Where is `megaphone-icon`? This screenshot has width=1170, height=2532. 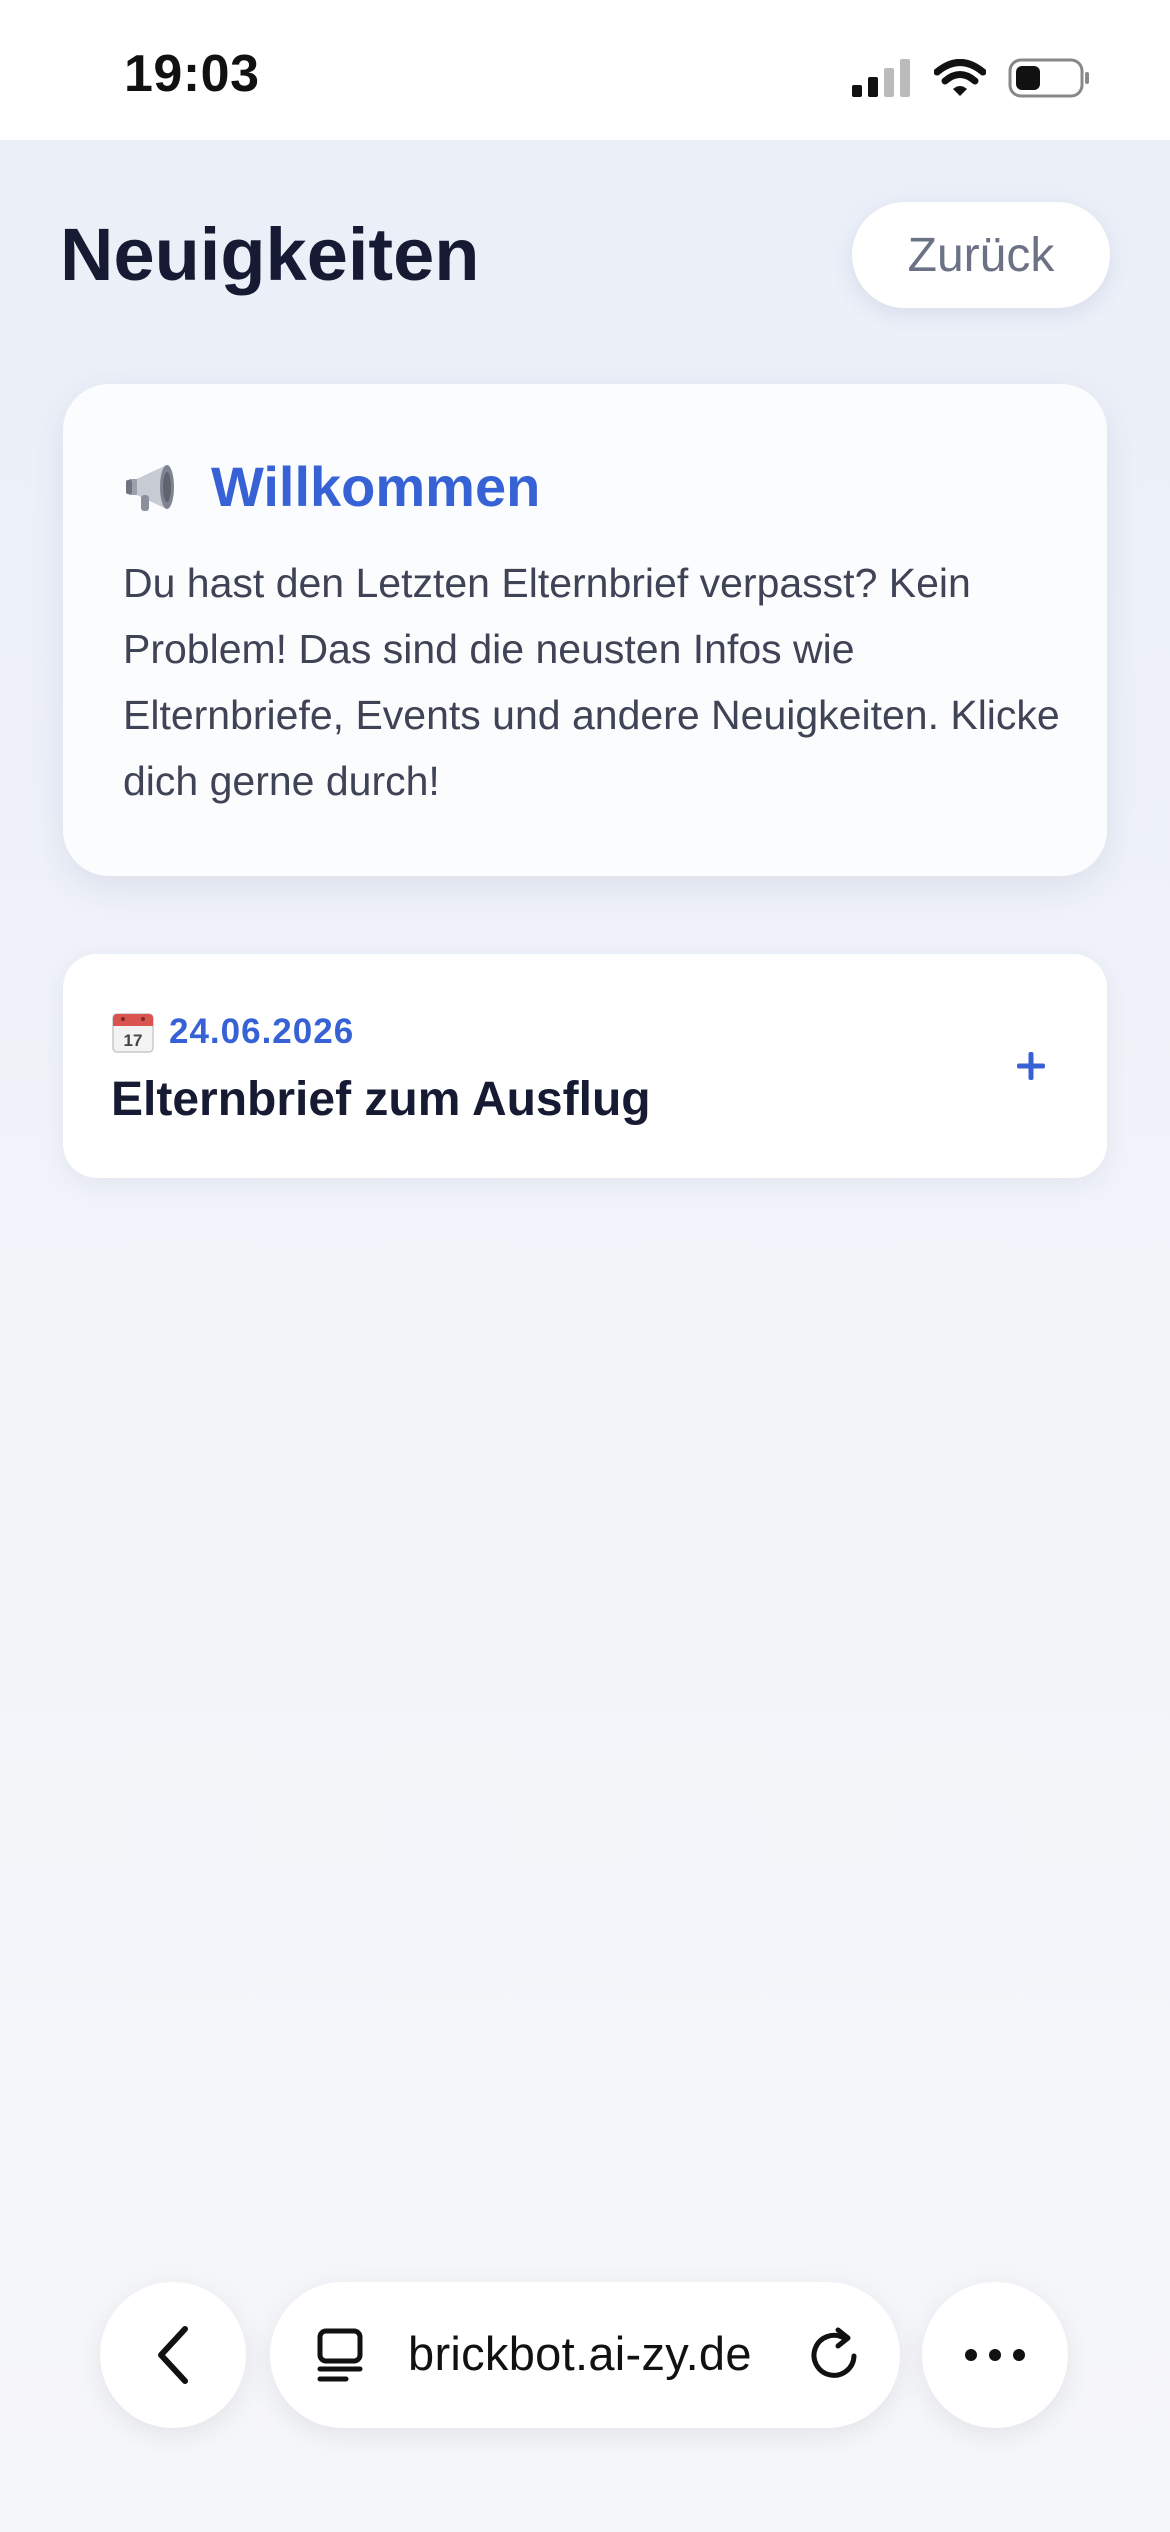
megaphone-icon is located at coordinates (150, 487).